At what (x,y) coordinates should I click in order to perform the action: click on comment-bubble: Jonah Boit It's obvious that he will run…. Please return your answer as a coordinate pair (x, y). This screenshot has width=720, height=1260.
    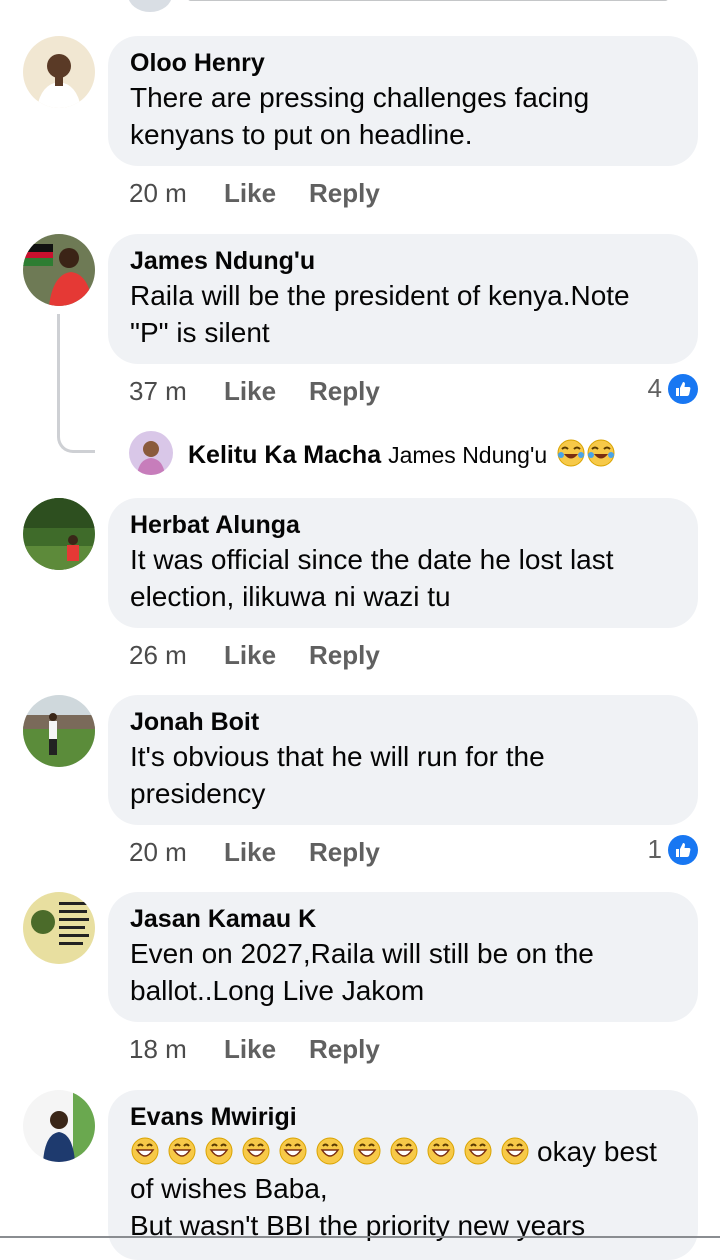
    Looking at the image, I should click on (403, 760).